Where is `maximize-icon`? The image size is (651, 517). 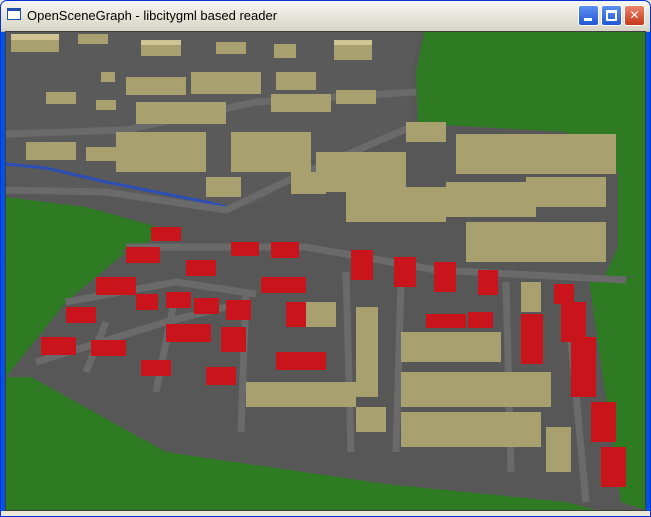
maximize-icon is located at coordinates (611, 15).